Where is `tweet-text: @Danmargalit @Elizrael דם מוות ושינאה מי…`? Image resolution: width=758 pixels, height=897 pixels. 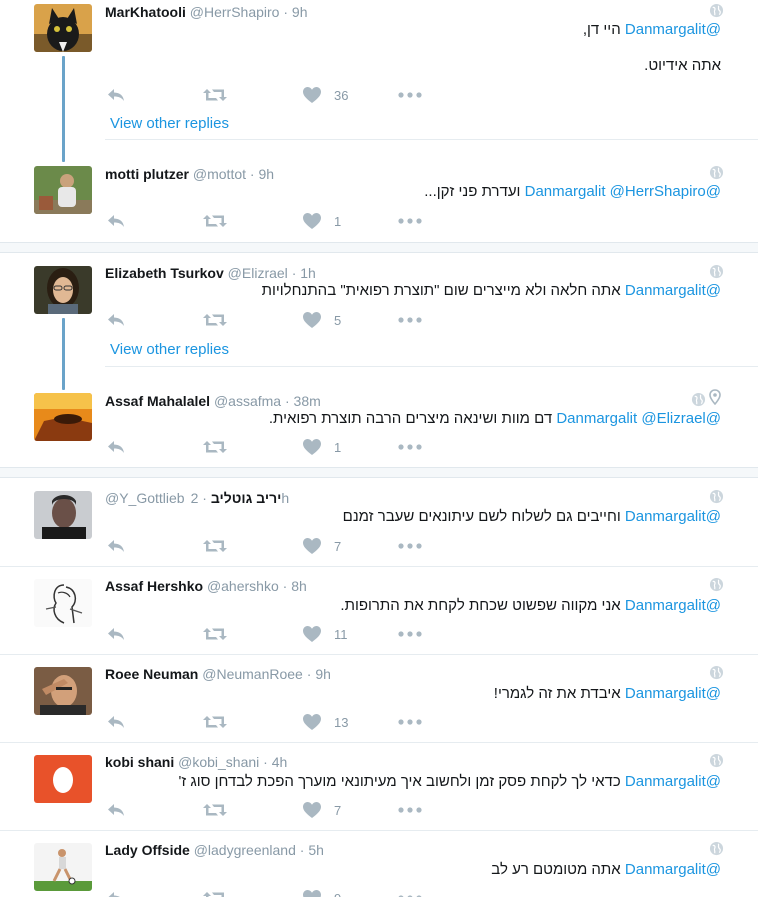 tweet-text: @Danmargalit @Elizrael דם מוות ושינאה מי… is located at coordinates (495, 419).